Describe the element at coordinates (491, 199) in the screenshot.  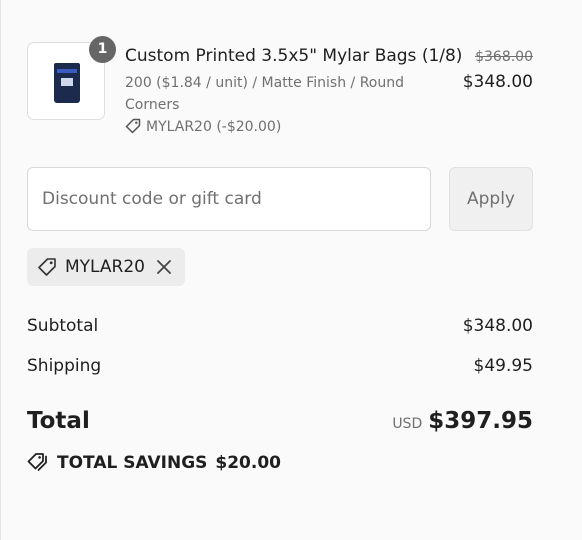
I see `apply-button: Apply` at that location.